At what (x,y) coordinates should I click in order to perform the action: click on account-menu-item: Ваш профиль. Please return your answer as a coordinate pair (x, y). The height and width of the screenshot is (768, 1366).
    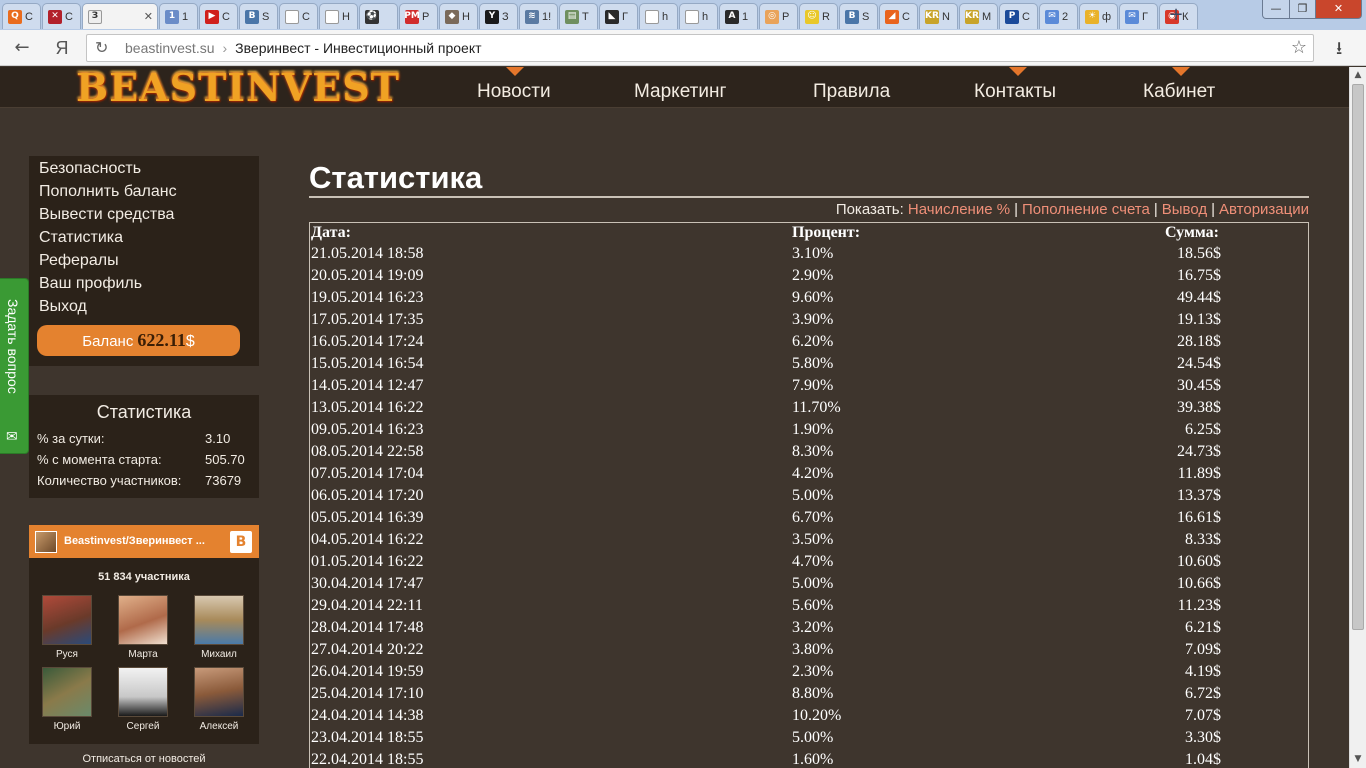
    Looking at the image, I should click on (149, 284).